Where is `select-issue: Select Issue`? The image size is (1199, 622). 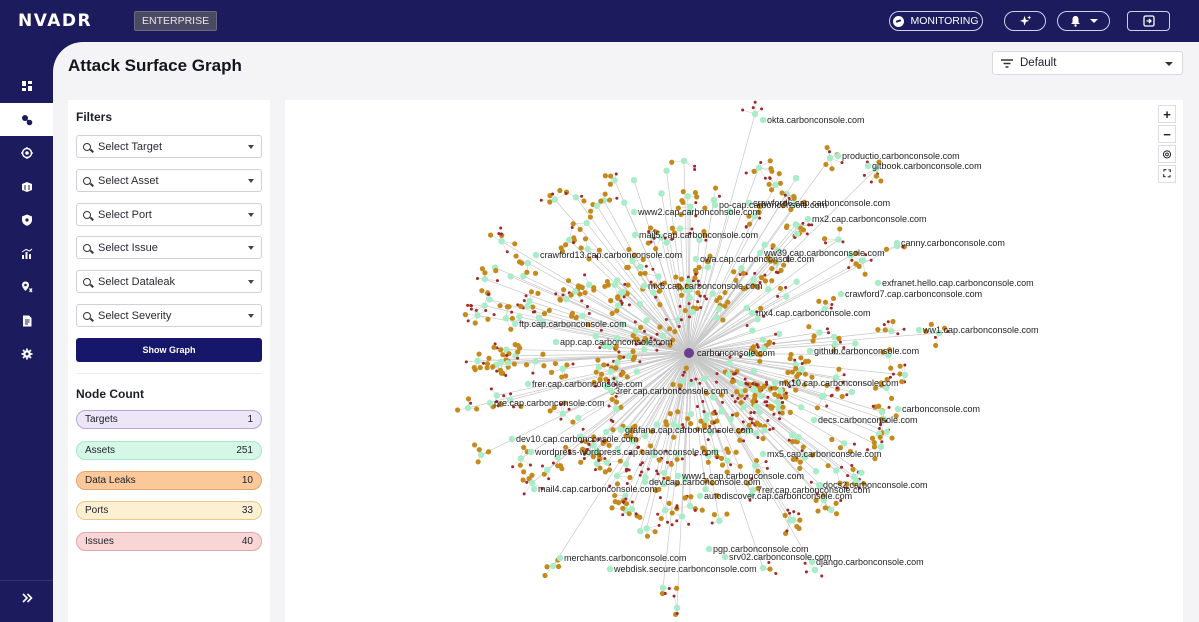
select-issue: Select Issue is located at coordinates (169, 247).